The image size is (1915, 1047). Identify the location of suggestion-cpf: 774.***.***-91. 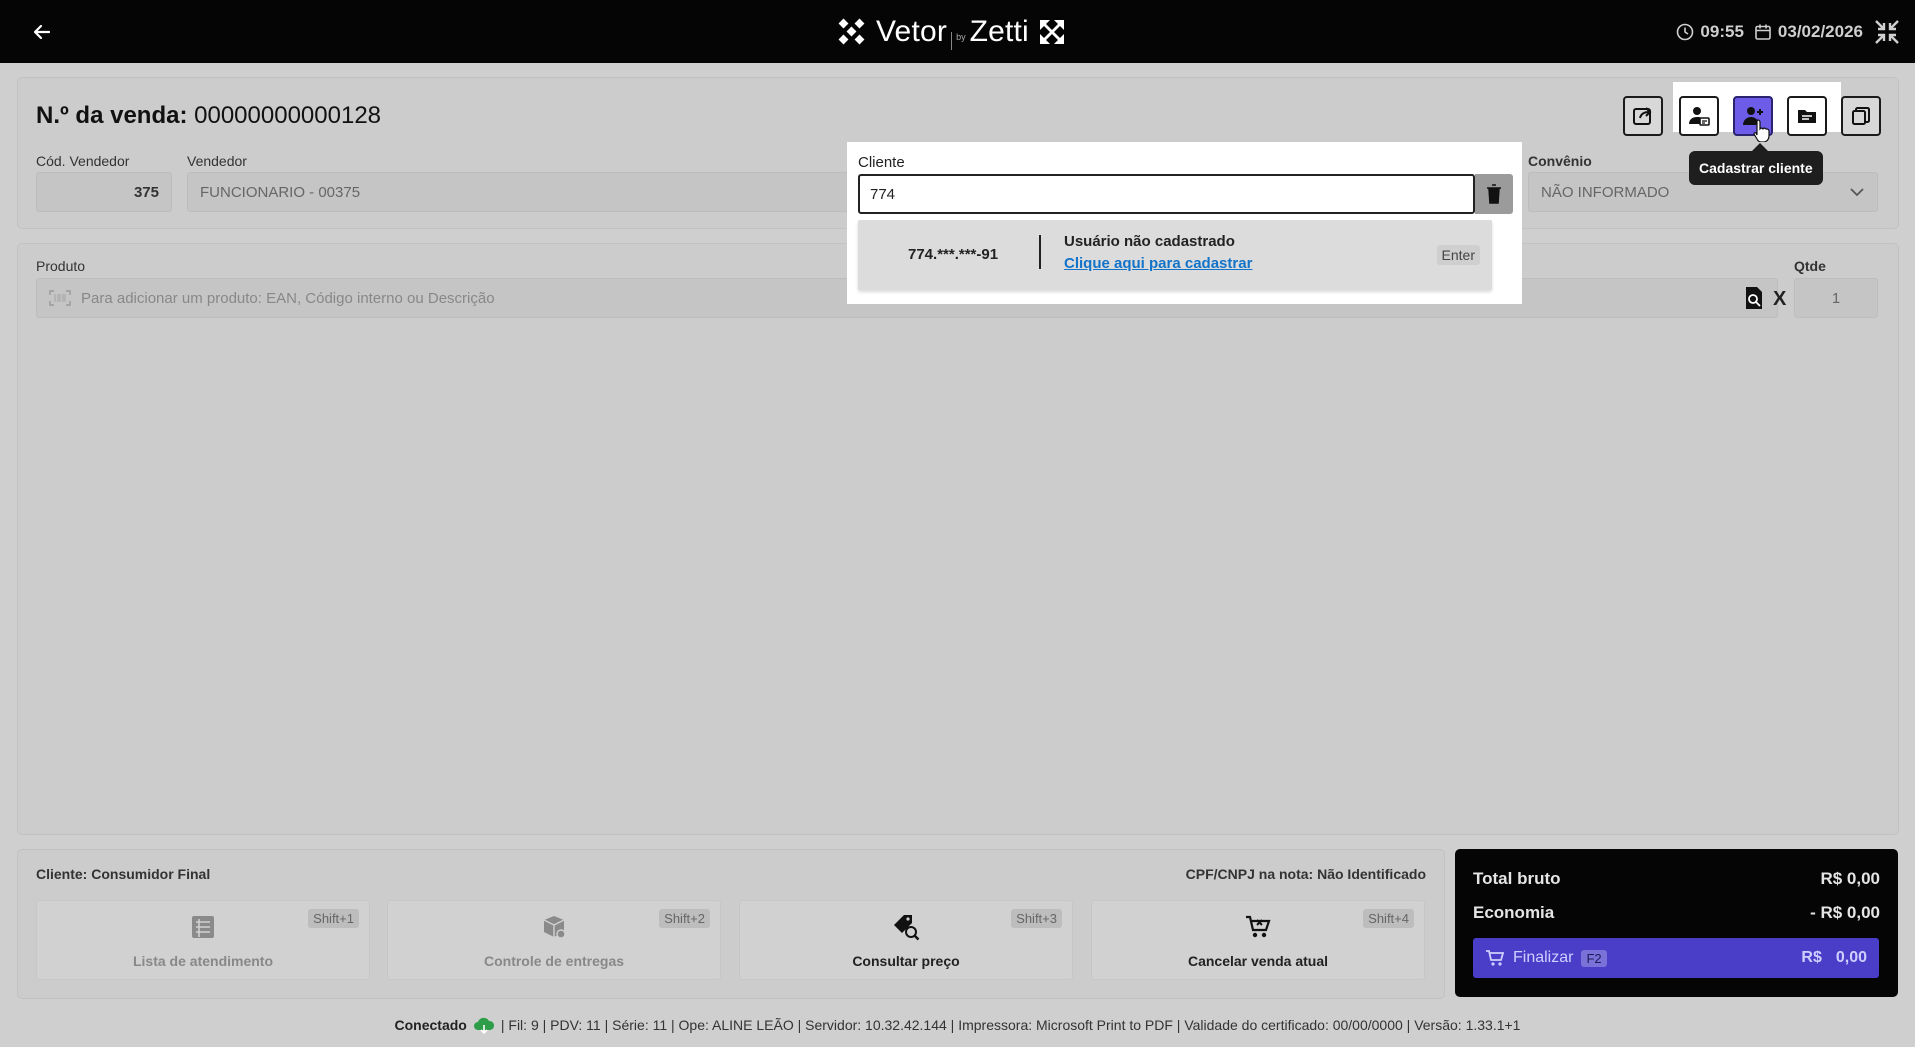
(953, 254).